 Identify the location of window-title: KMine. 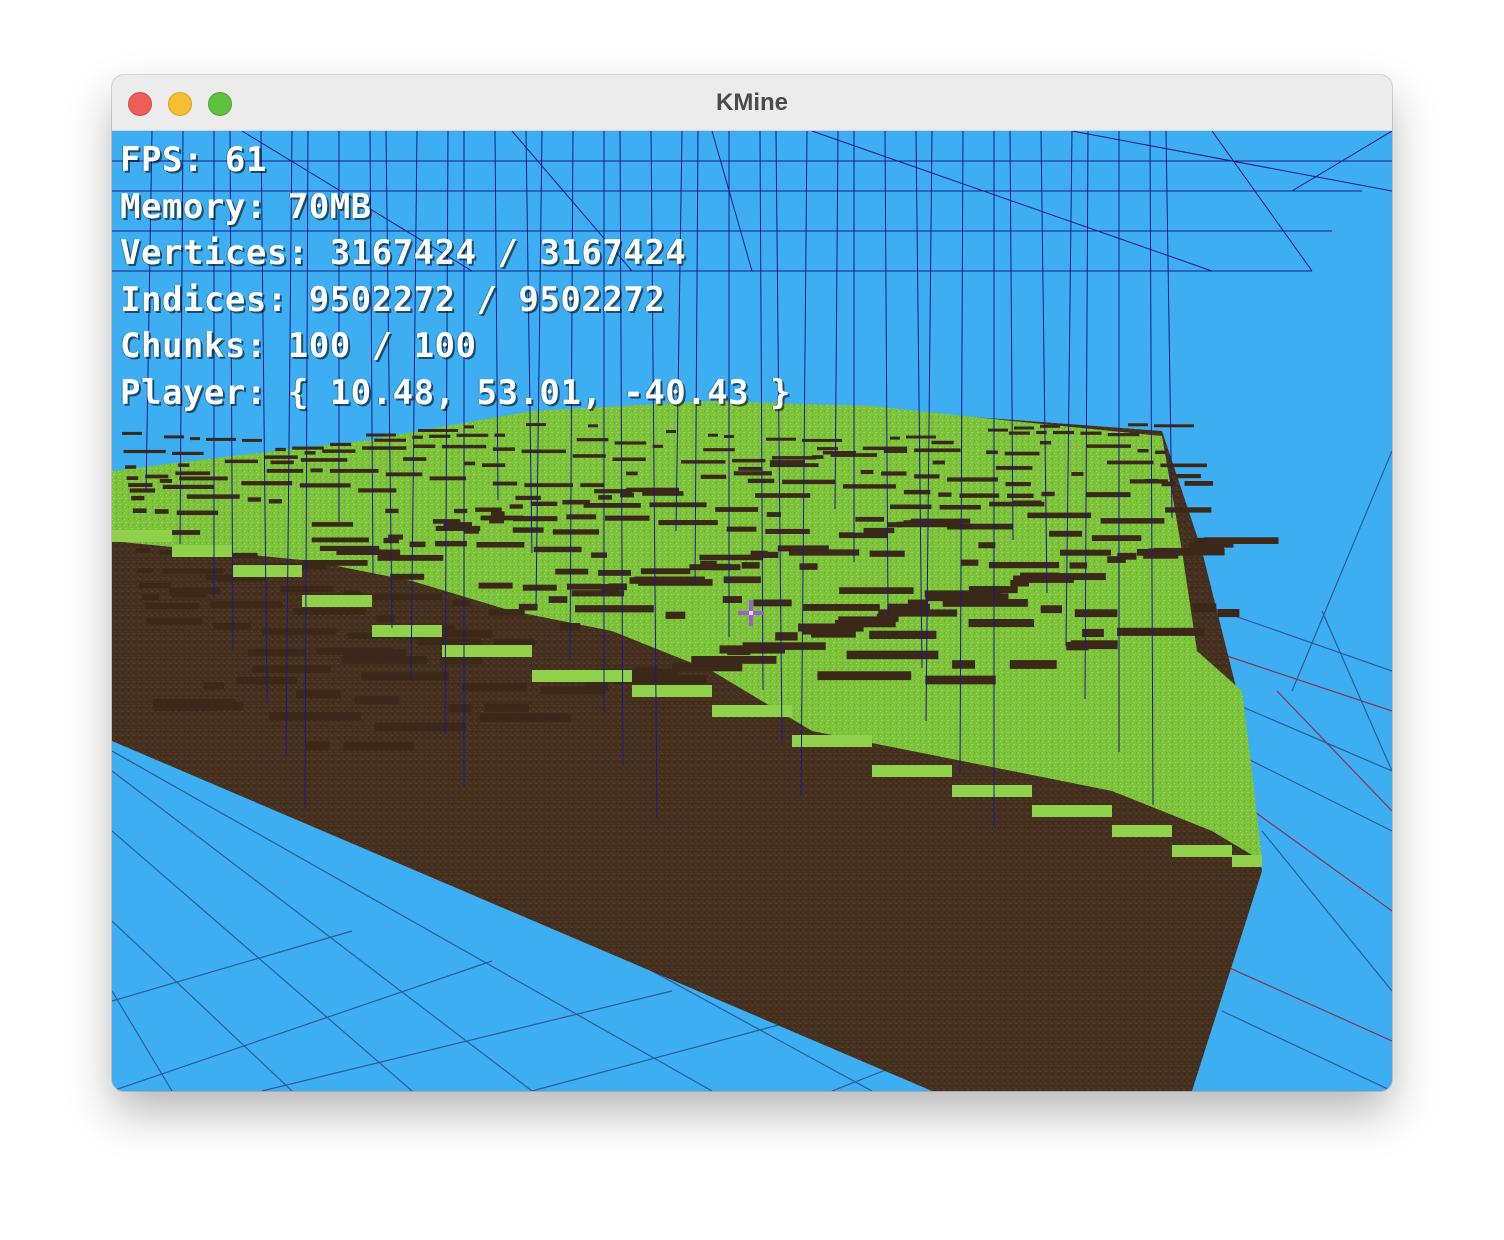
(752, 102).